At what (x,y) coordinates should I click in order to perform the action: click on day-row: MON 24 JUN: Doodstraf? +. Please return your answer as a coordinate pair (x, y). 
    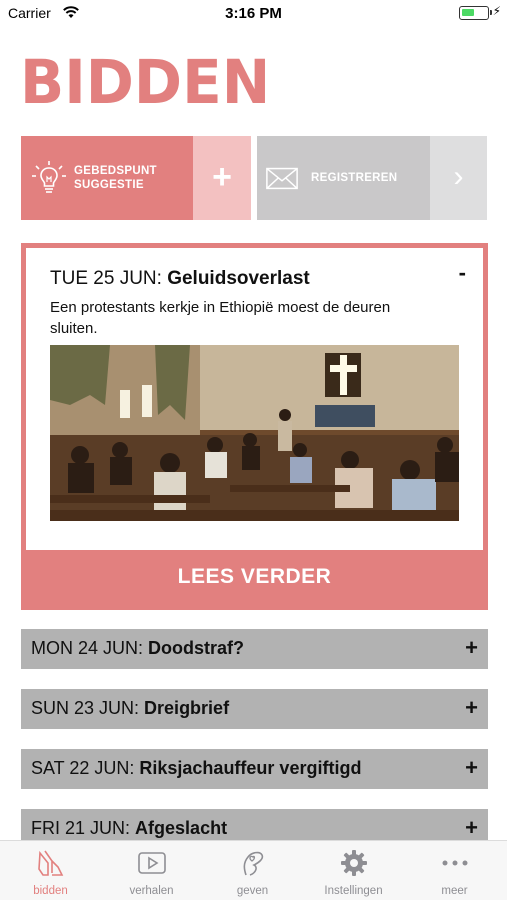
    Looking at the image, I should click on (254, 649).